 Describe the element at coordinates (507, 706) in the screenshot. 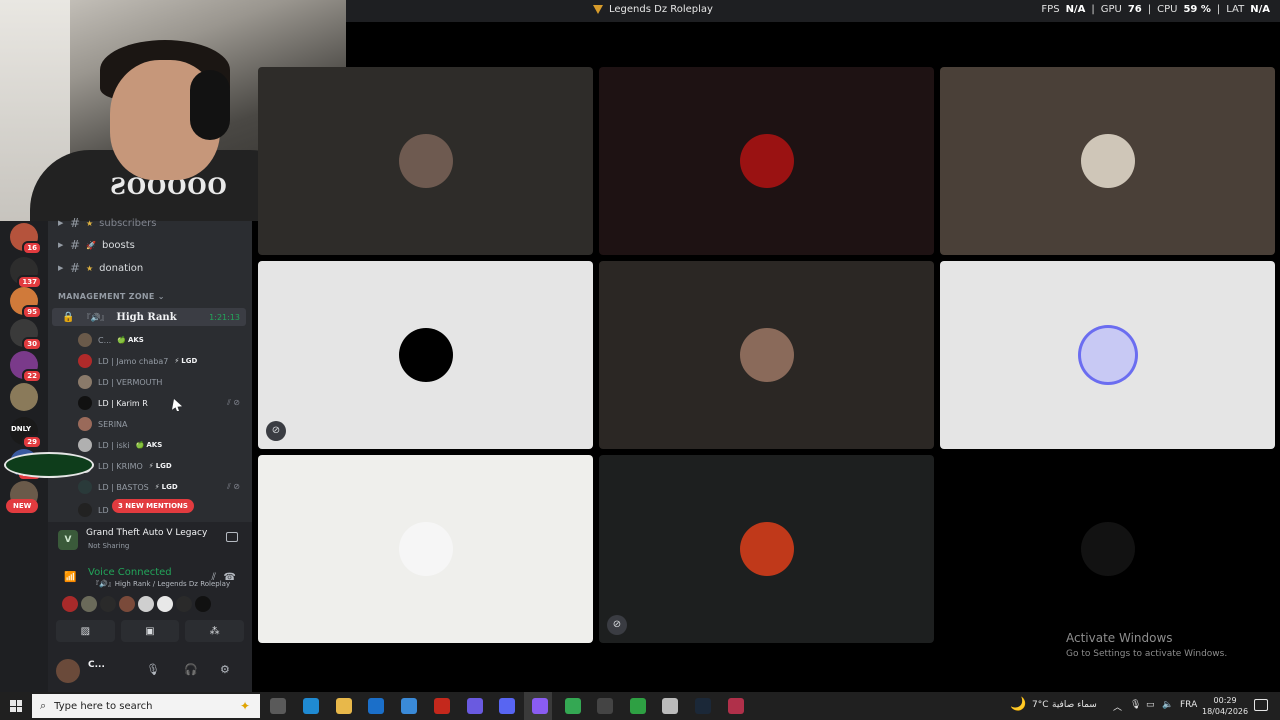

I see `discord-icon` at that location.